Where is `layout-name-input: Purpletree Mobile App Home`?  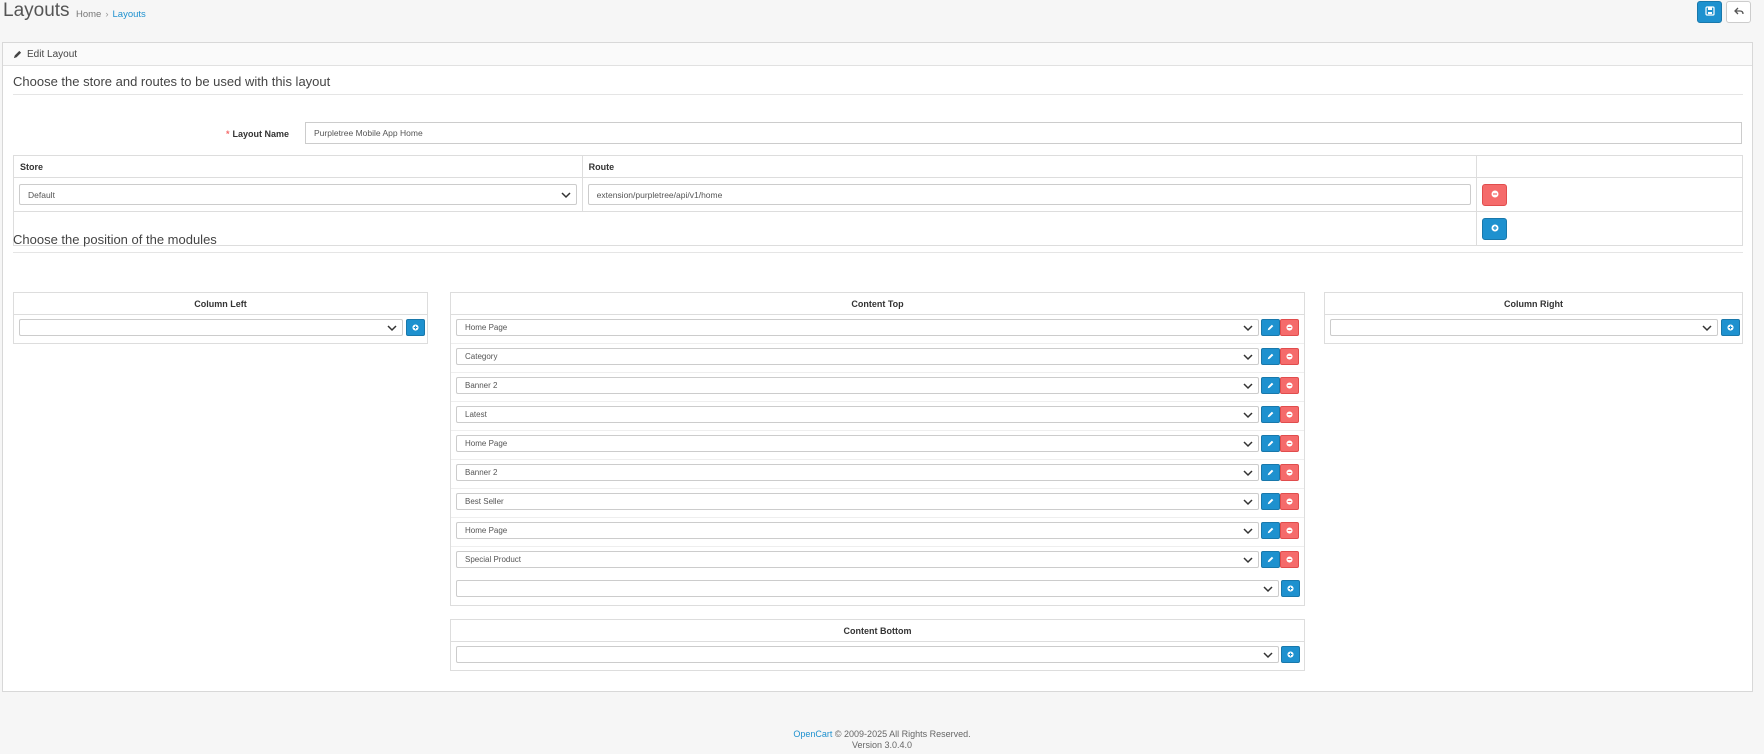
layout-name-input: Purpletree Mobile App Home is located at coordinates (1023, 133).